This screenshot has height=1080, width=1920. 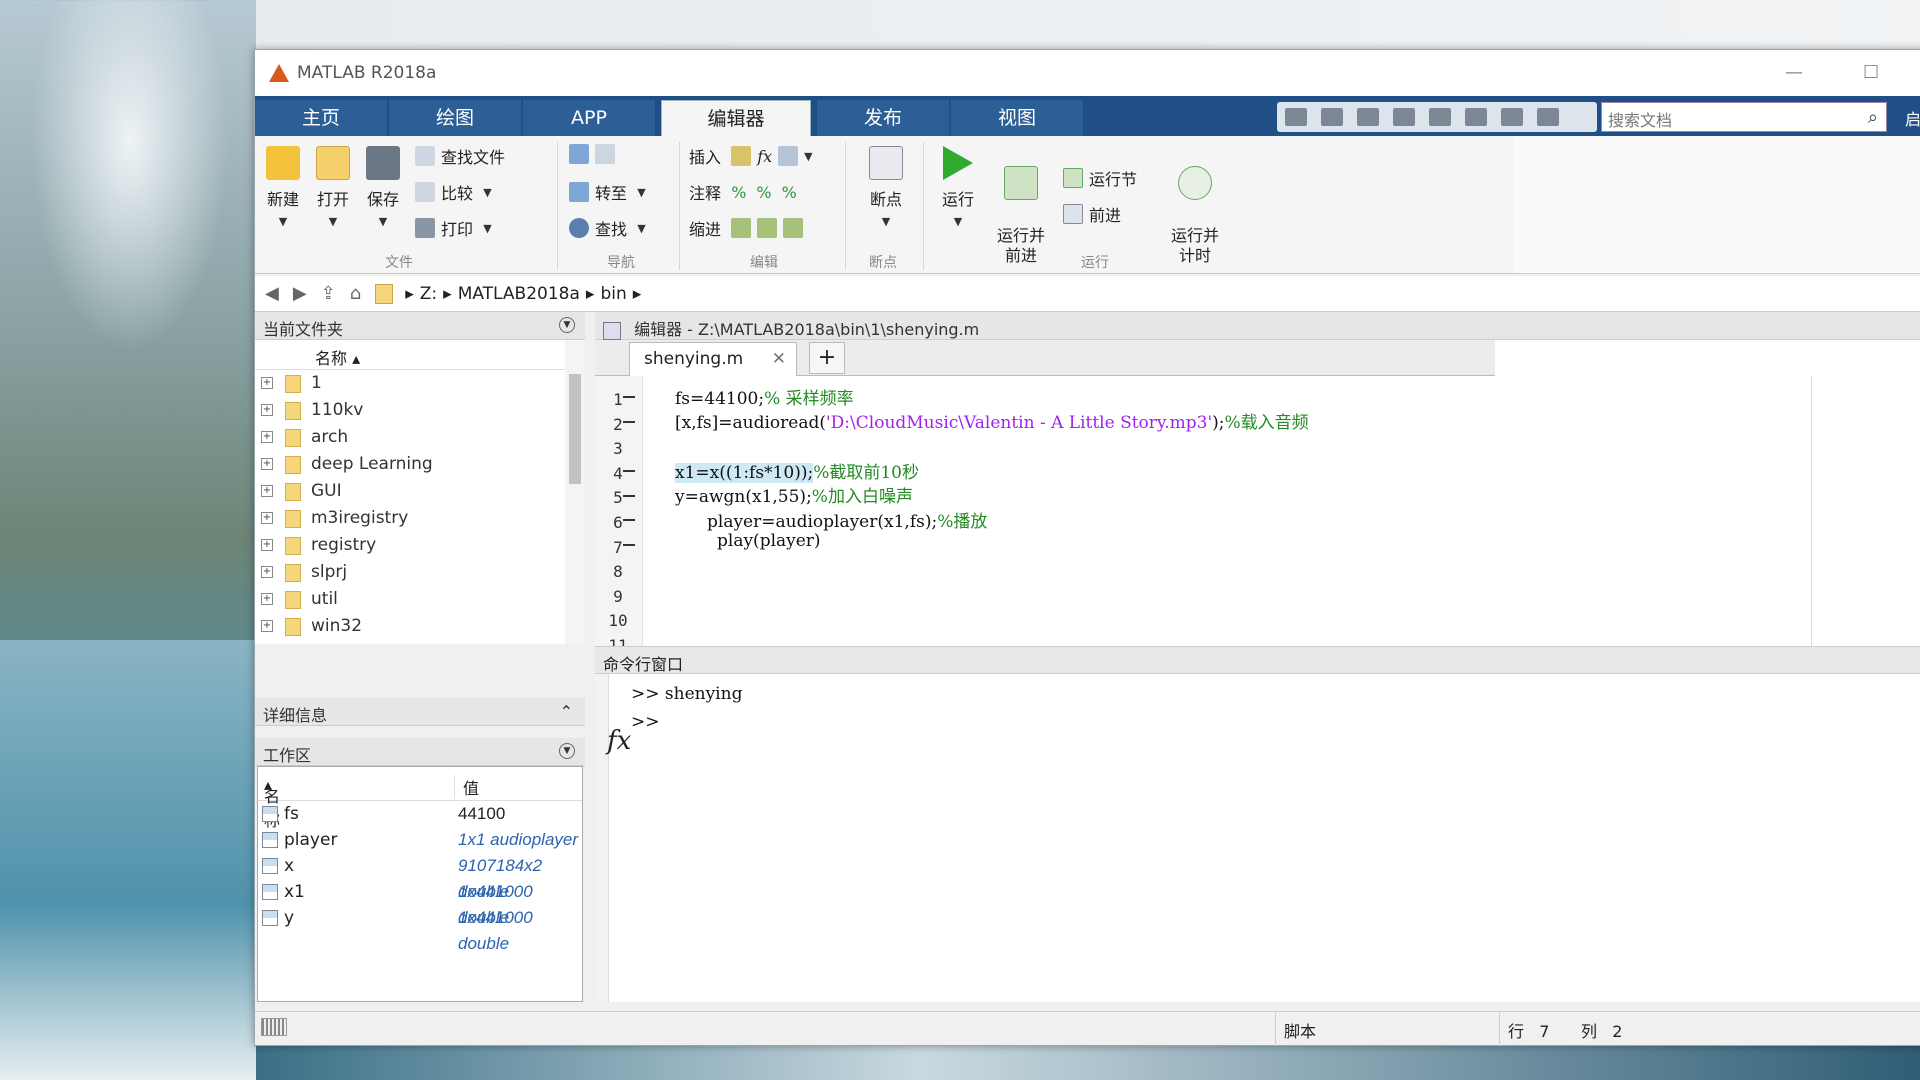 What do you see at coordinates (272, 293) in the screenshot?
I see `back-arrow-icon: ◀` at bounding box center [272, 293].